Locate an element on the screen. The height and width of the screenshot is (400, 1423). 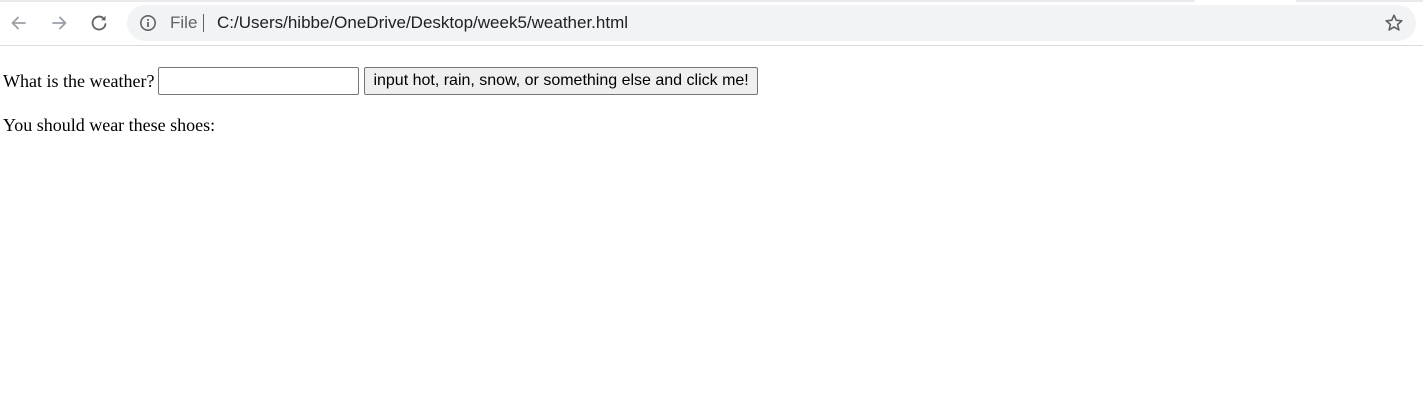
reload-button is located at coordinates (99, 23).